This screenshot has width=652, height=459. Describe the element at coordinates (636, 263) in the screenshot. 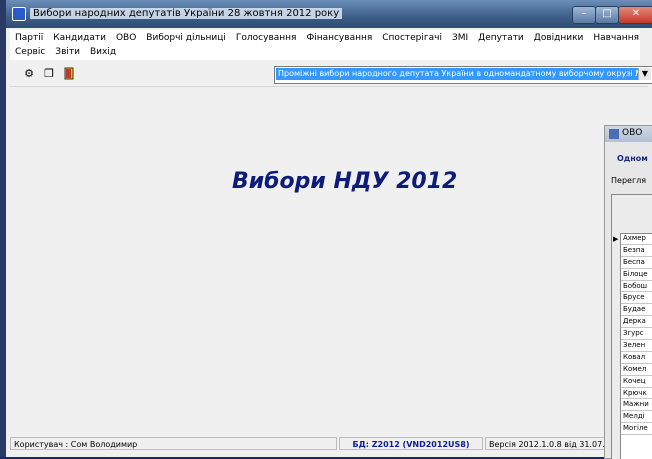

I see `table-row: Беспа` at that location.